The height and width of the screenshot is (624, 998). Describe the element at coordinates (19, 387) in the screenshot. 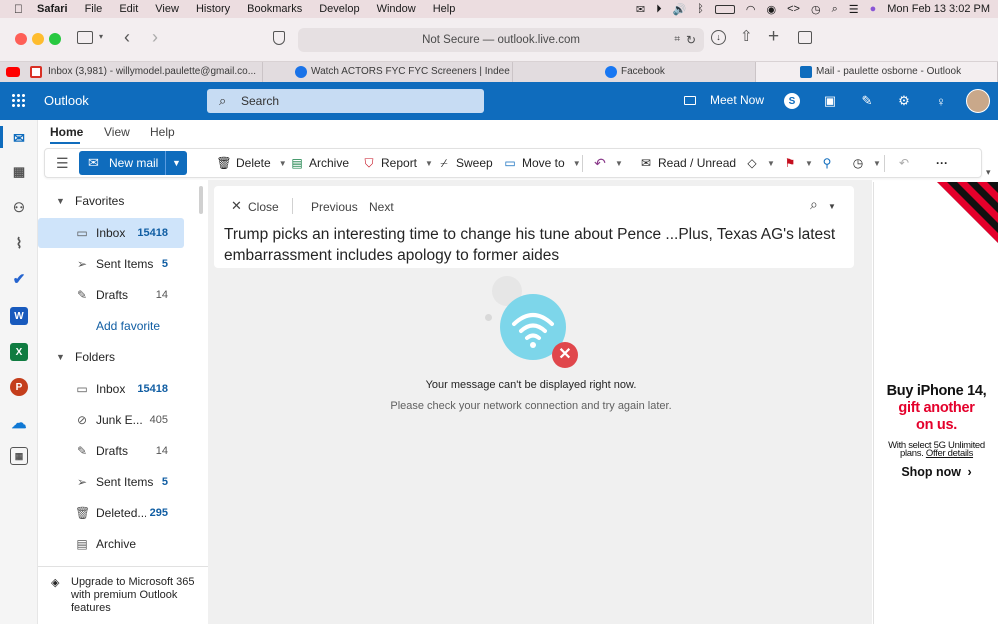

I see `powerpoint-icon: P` at that location.